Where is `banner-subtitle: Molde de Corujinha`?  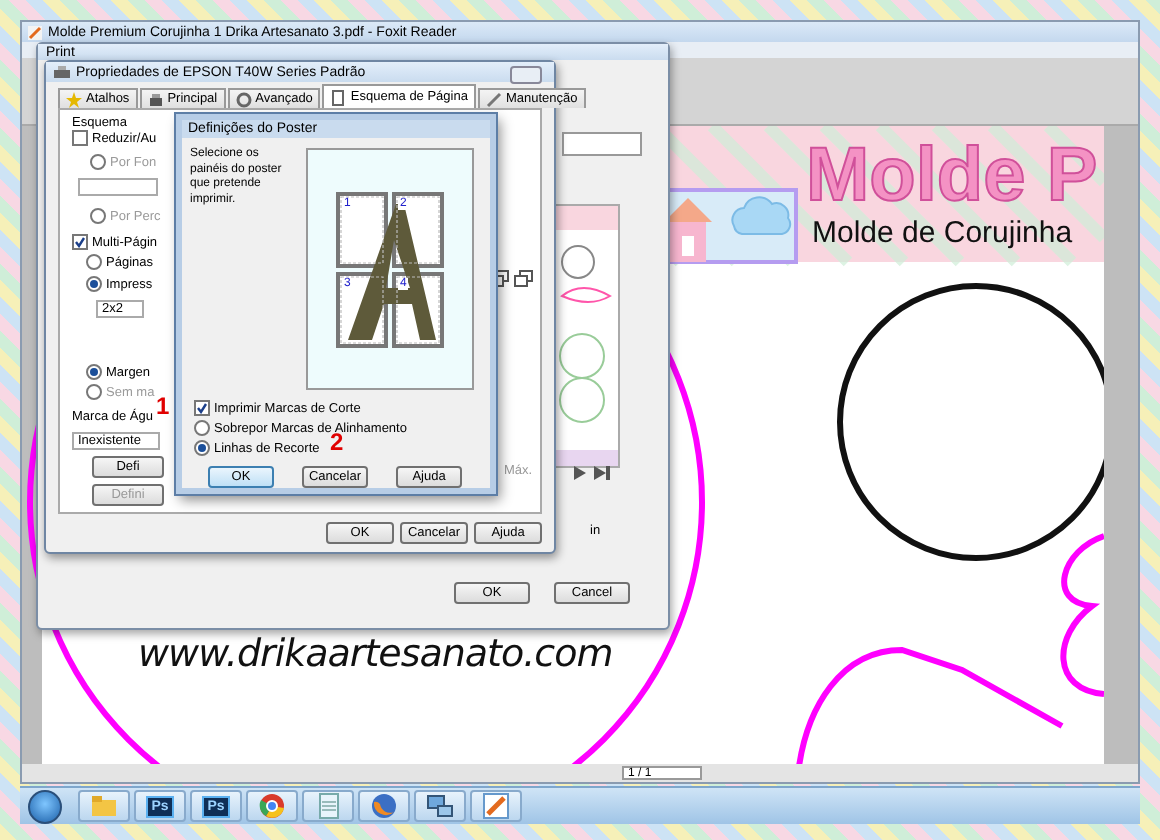
banner-subtitle: Molde de Corujinha is located at coordinates (942, 233).